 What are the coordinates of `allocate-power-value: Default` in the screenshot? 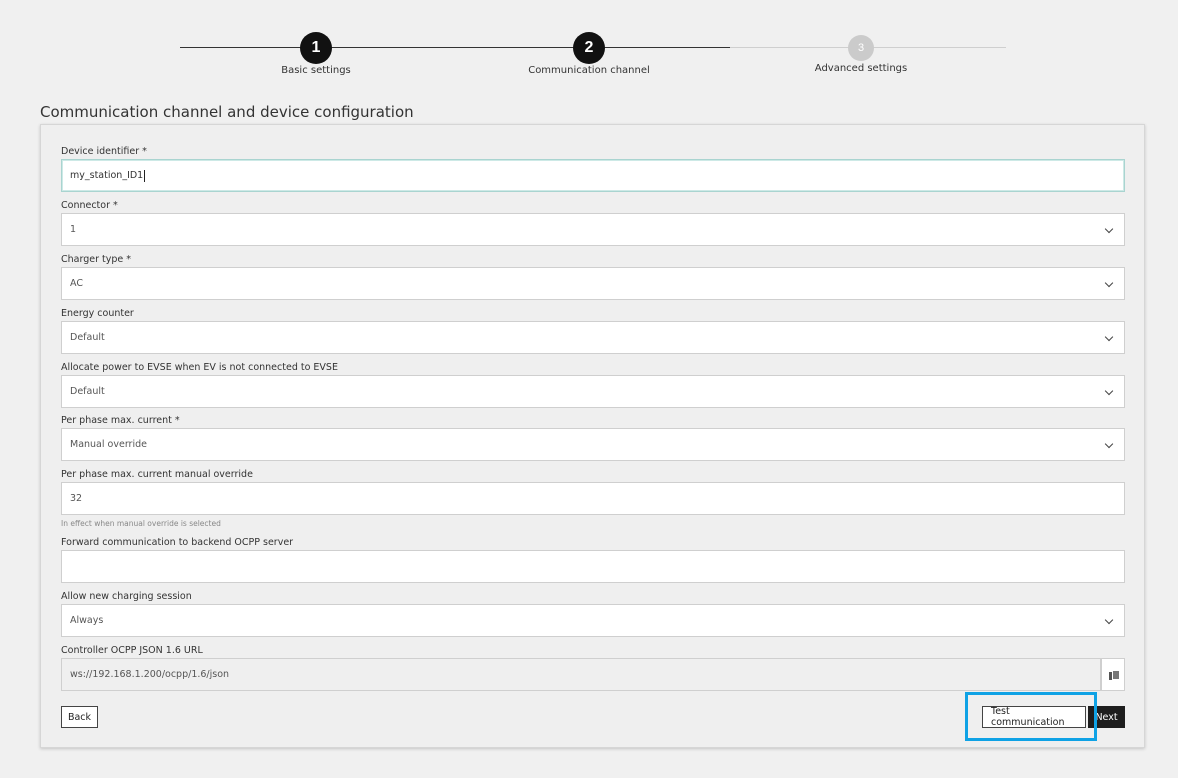 It's located at (87, 391).